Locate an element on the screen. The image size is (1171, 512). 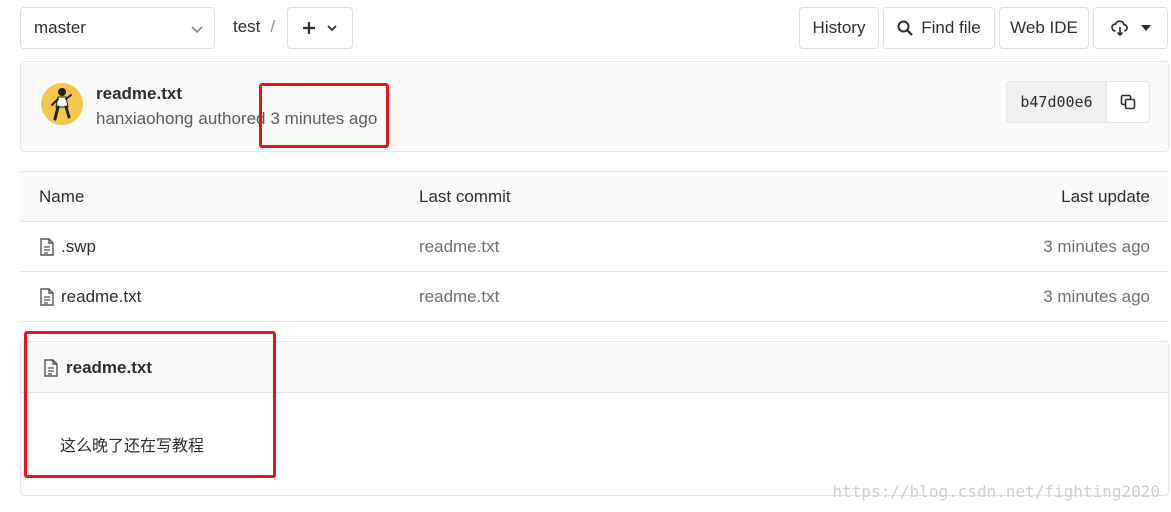
commit-meta: hanxiaohong authored 3 minutes ago is located at coordinates (236, 119).